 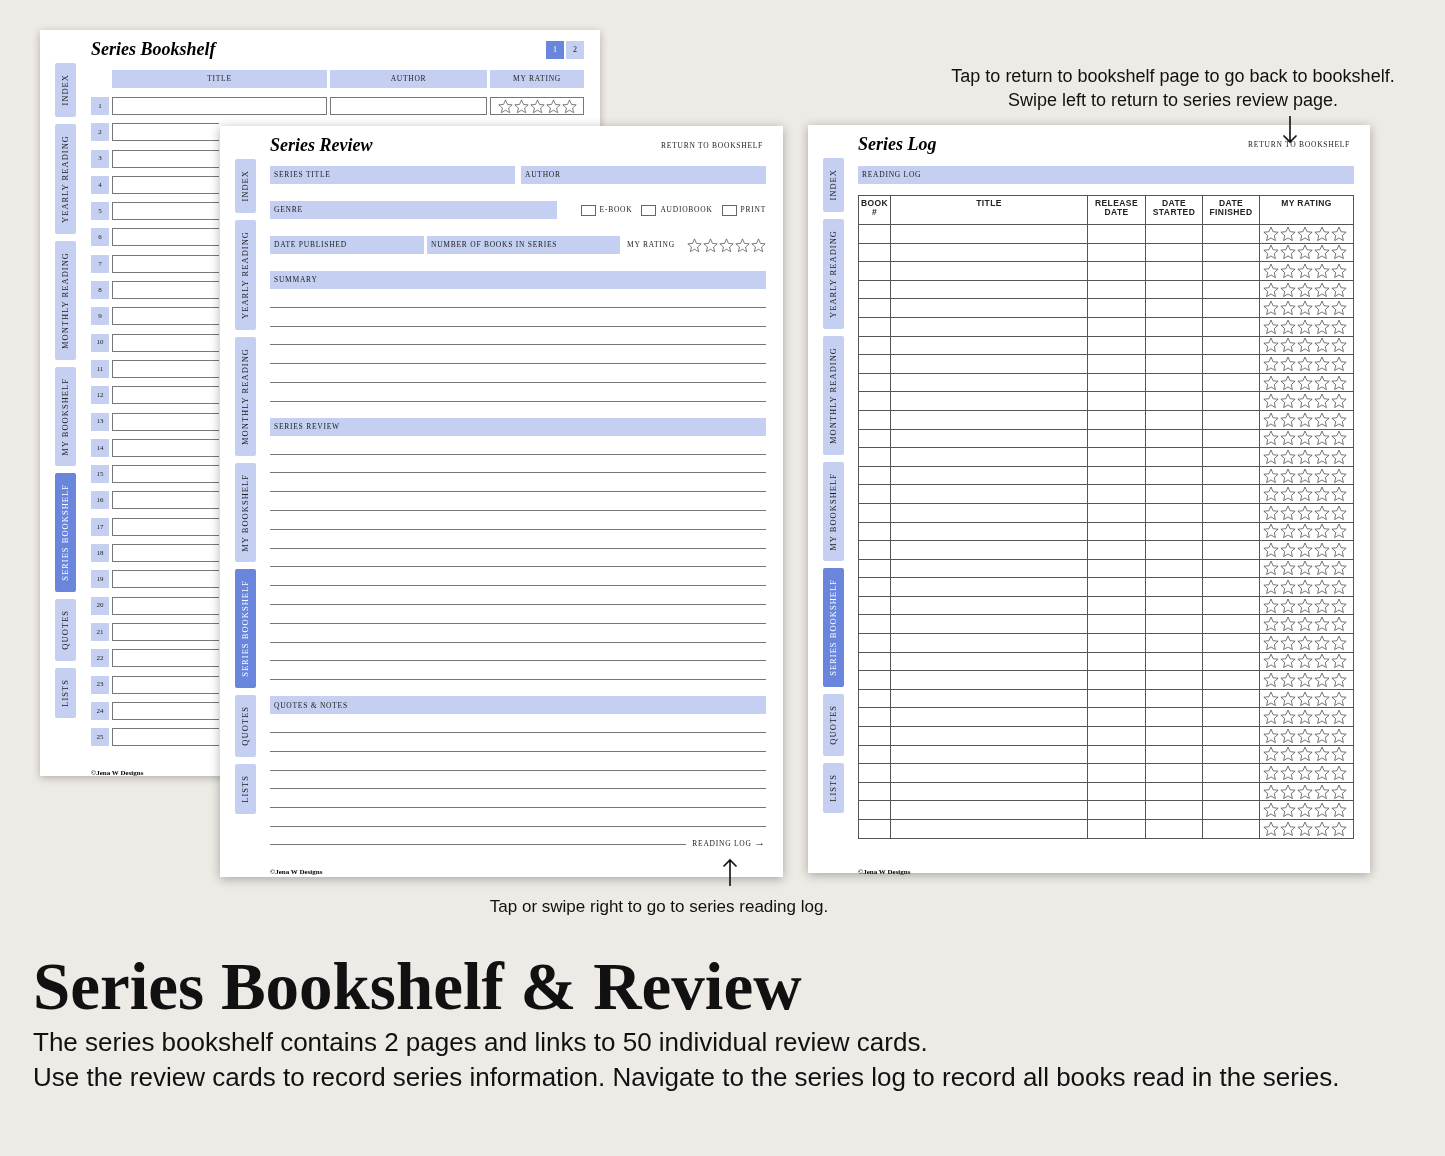 I want to click on side-tab: INDEX, so click(x=65, y=90).